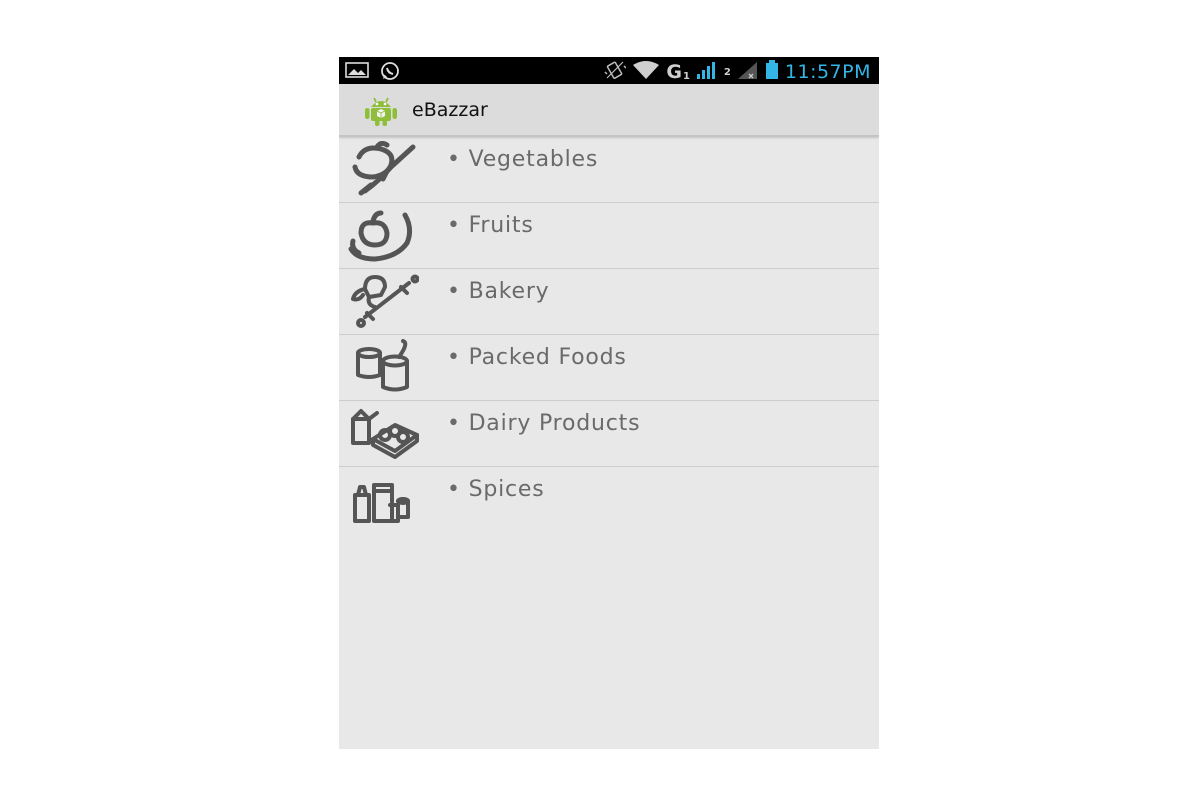  I want to click on status-bar: G 1 2 11:57PM, so click(609, 70).